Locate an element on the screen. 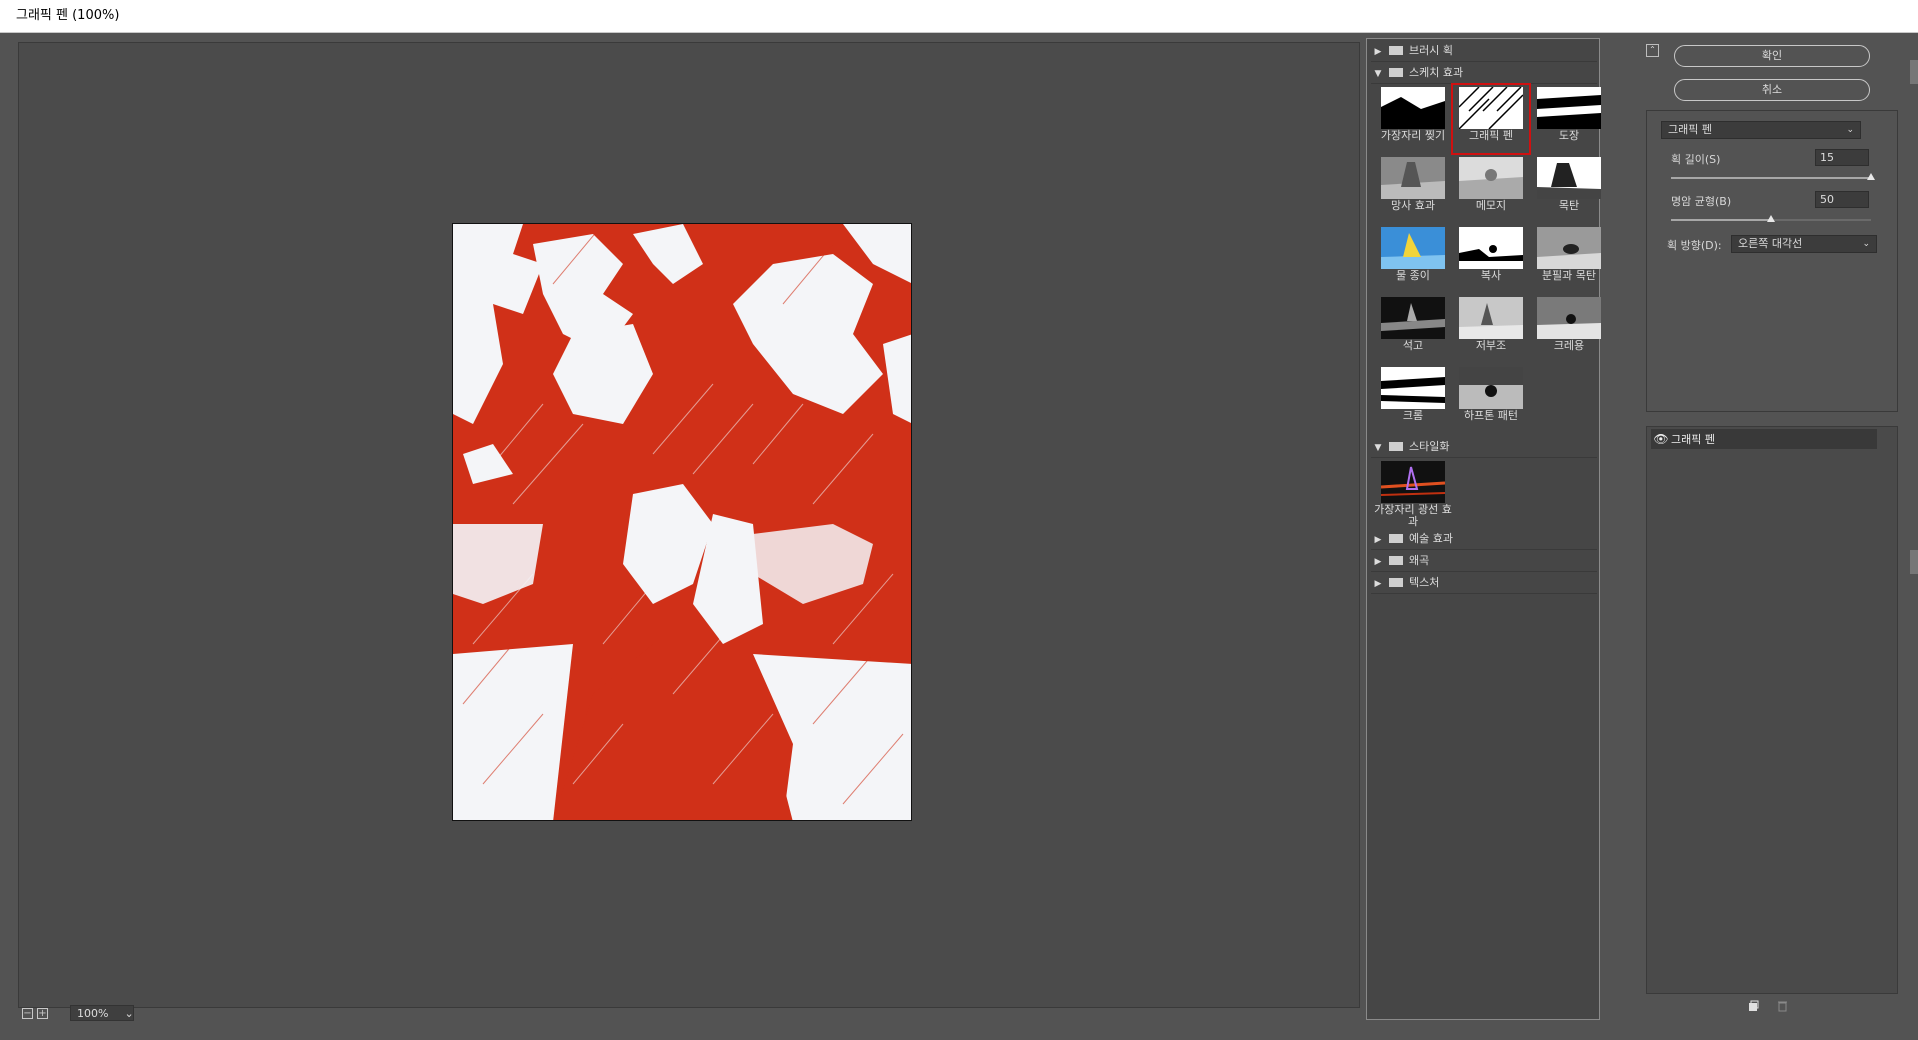  filter-thumb-glowing-edges: 가장자리 광선 효과 is located at coordinates (1413, 493).